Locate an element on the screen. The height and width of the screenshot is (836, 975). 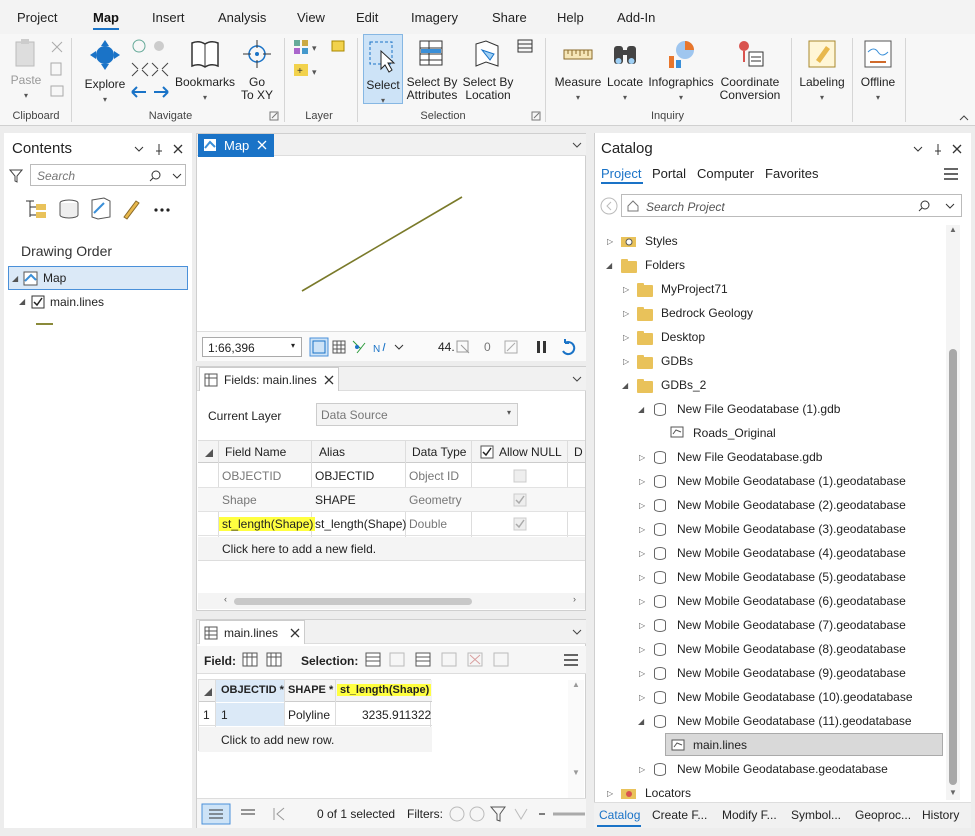
layer-main-lines: main.lines is located at coordinates (77, 302).